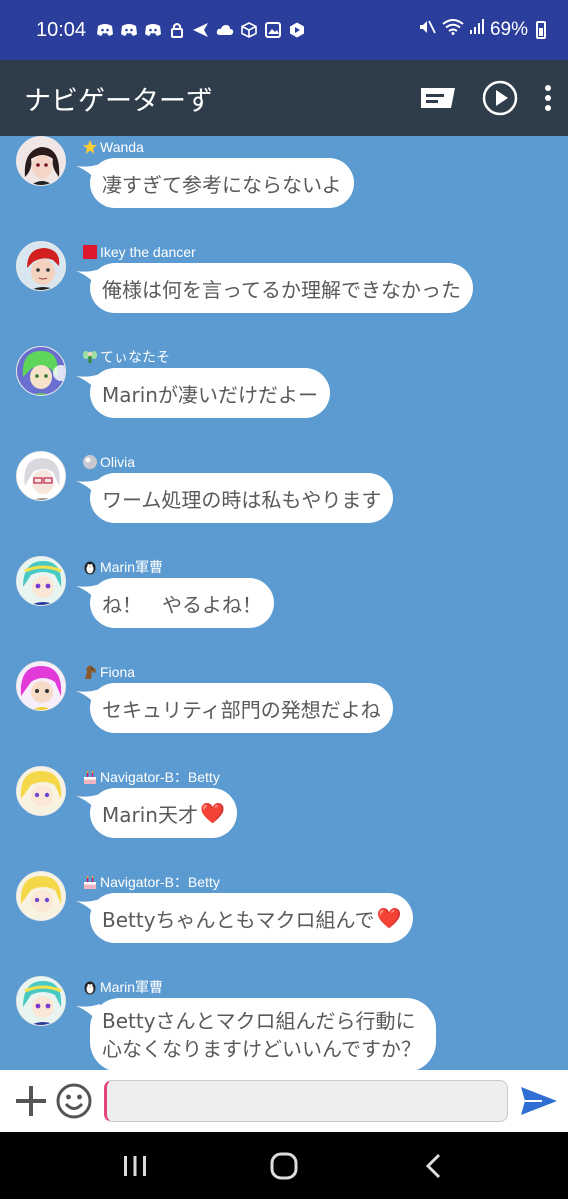  I want to click on message-text: Bettyさんとマクロ組んだら行動に心なくなりますけどいいんですか？, so click(261, 1035).